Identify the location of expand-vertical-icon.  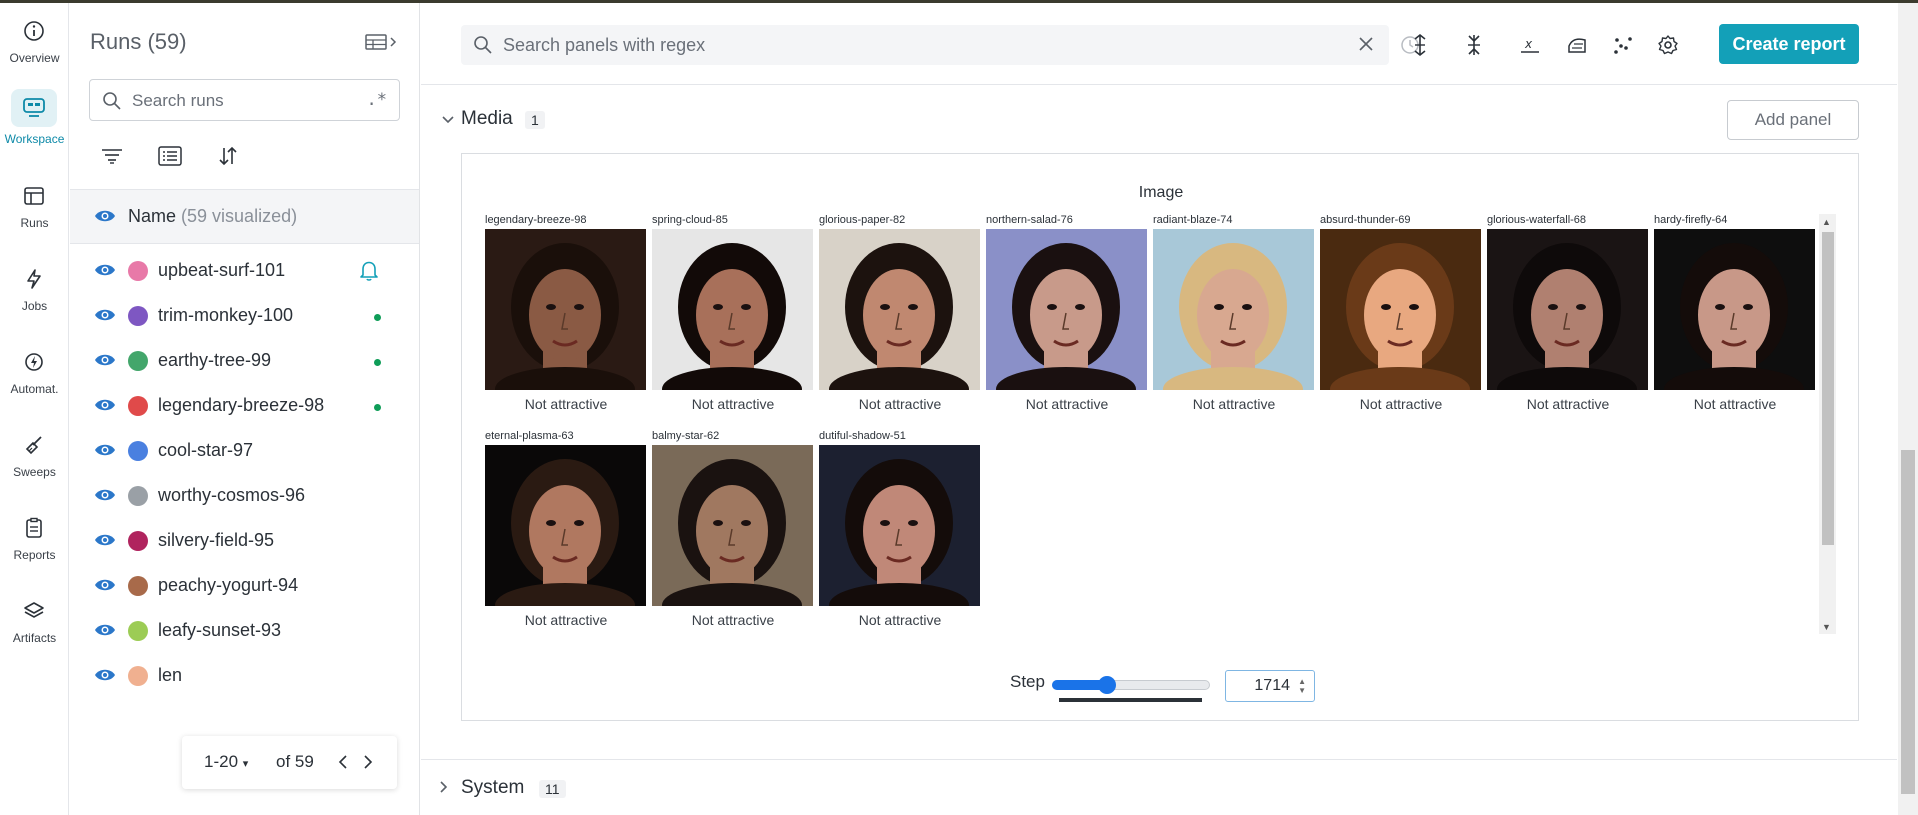
(1420, 45).